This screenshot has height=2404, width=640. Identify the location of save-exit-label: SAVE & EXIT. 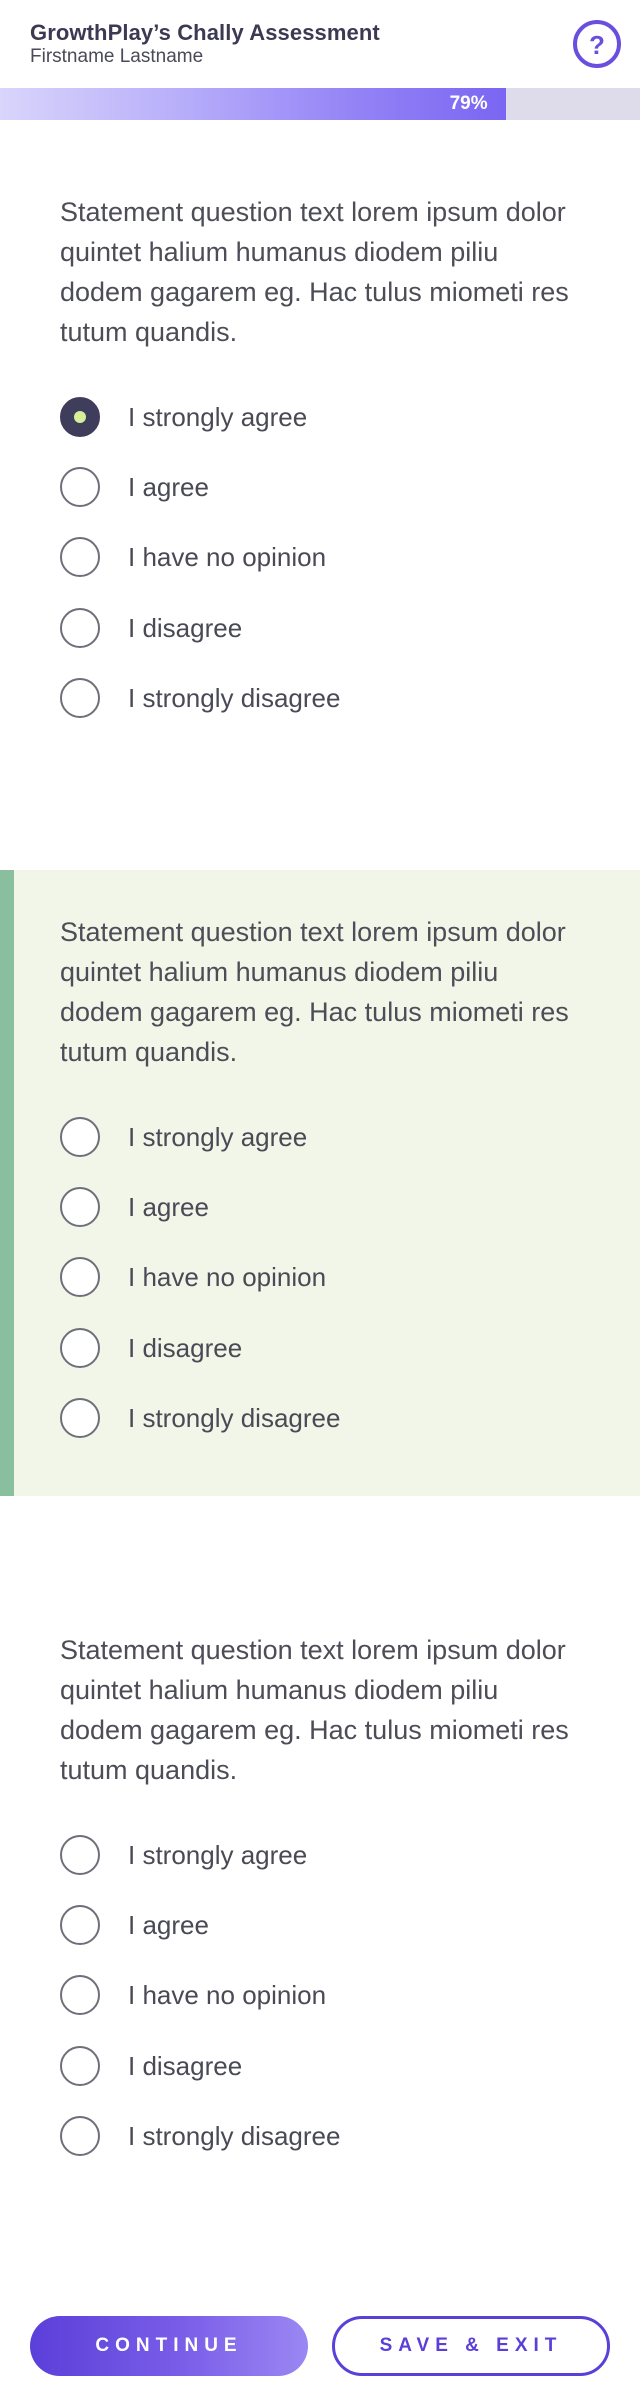
(471, 2345).